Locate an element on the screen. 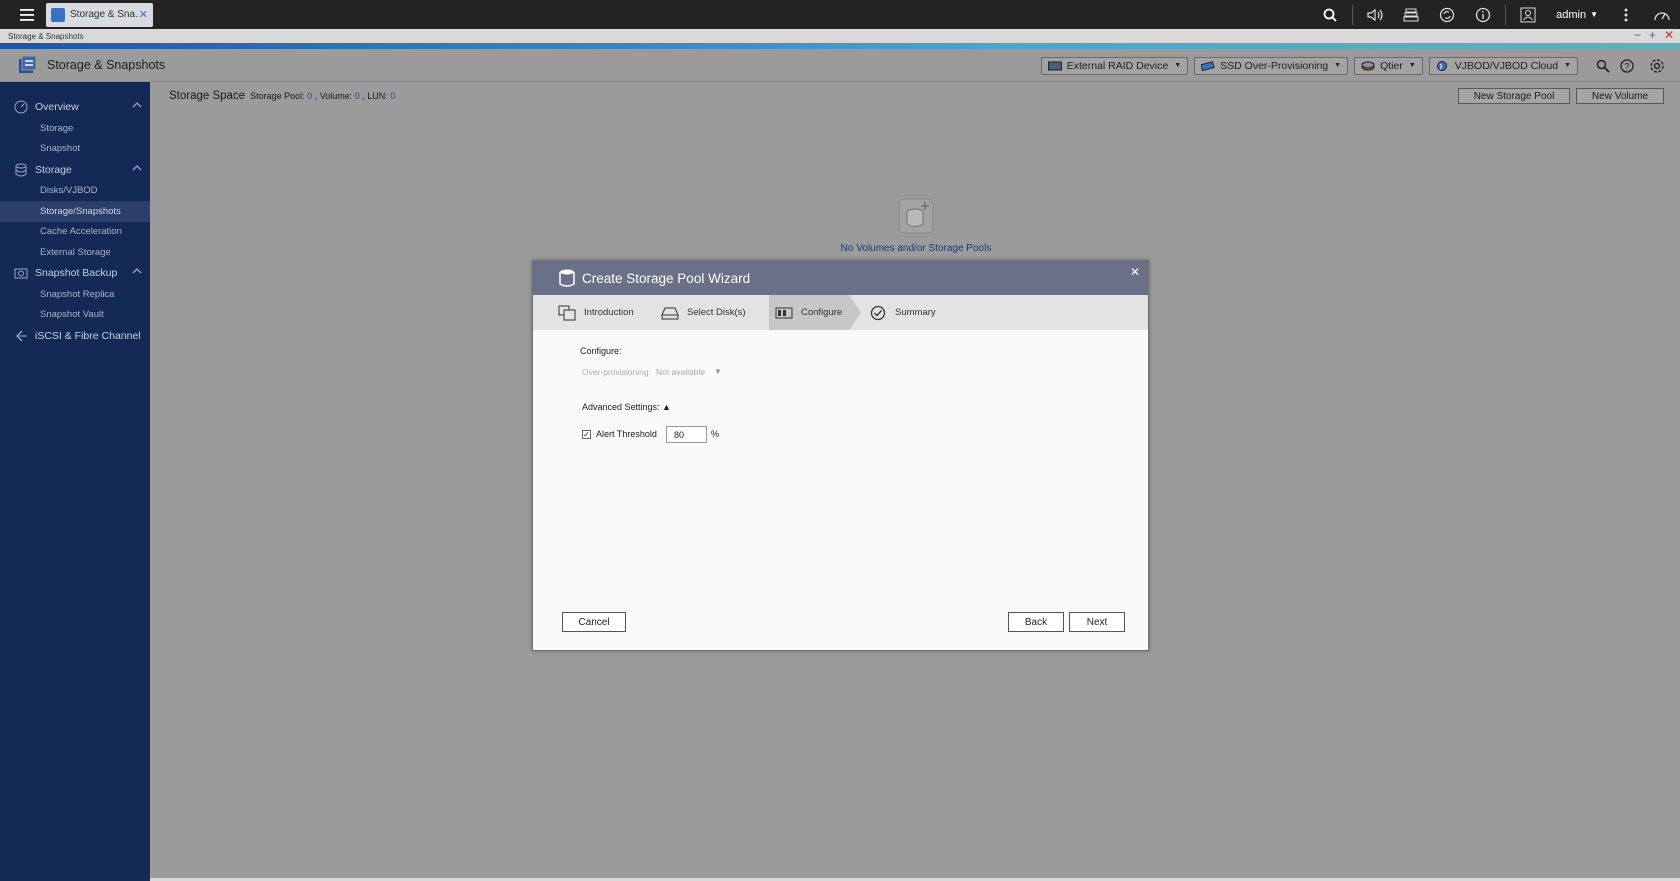 This screenshot has width=1680, height=881. app-tab-storage-snapshots: Storage & Sna... ✕ is located at coordinates (99, 14).